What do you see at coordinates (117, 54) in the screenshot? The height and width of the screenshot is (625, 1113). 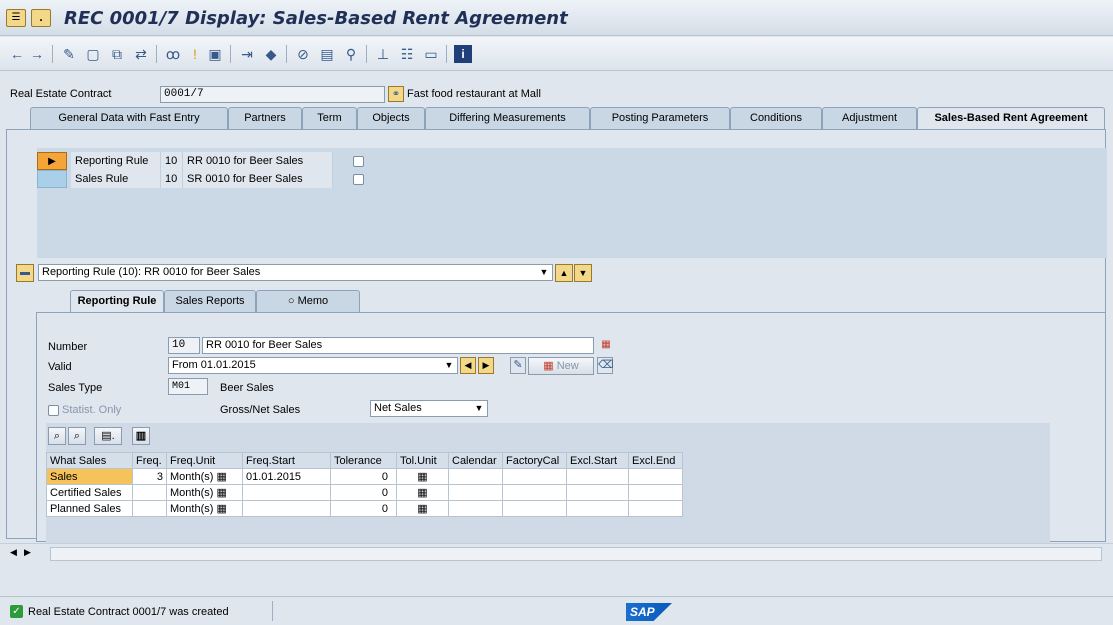 I see `copy-icon: ⧉` at bounding box center [117, 54].